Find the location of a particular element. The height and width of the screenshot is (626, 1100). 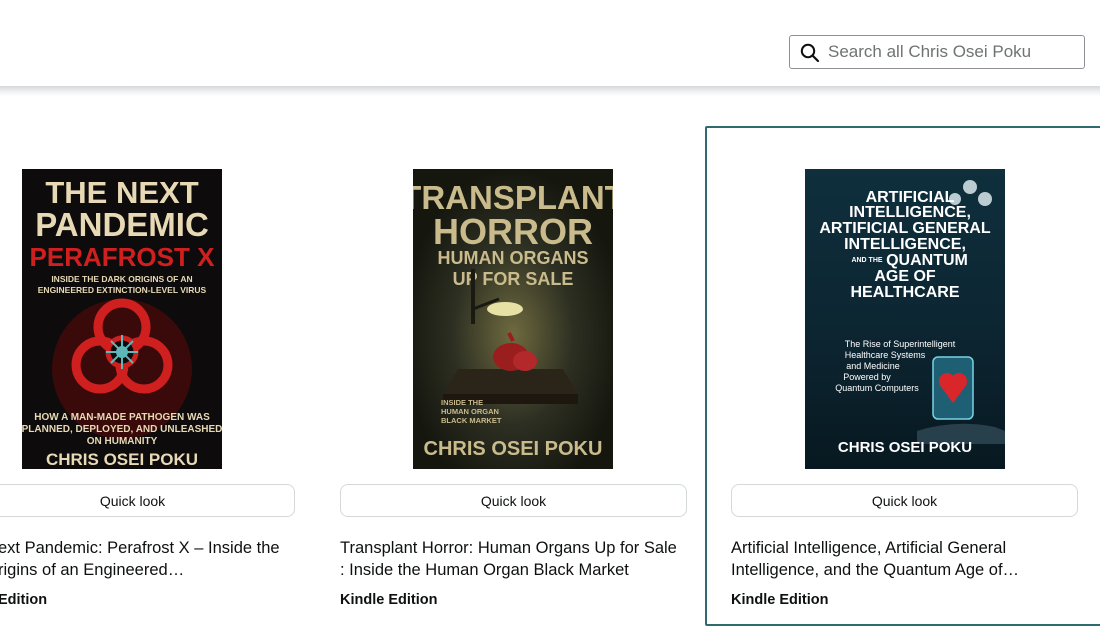

cover-title: HEALTHCARE is located at coordinates (904, 292).